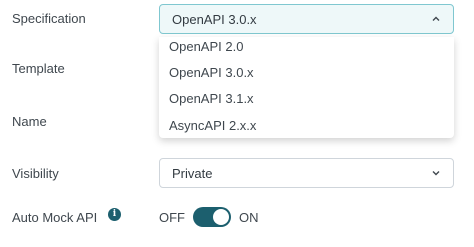 This screenshot has width=474, height=247. What do you see at coordinates (35, 173) in the screenshot?
I see `visibility-label: Visibility` at bounding box center [35, 173].